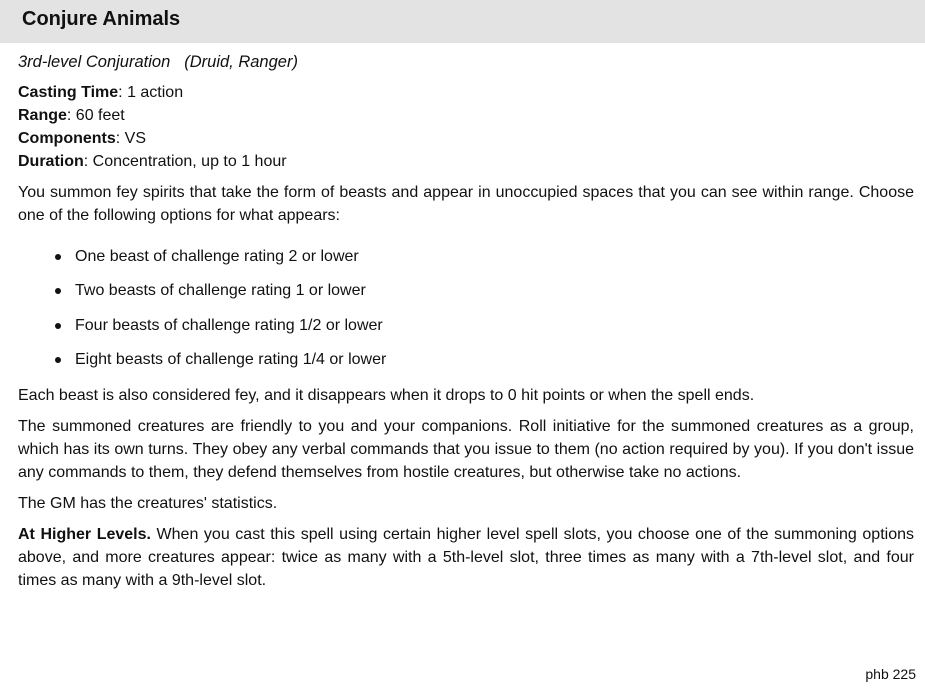 This screenshot has width=925, height=698. I want to click on higher-levels-label: At Higher Levels., so click(84, 535).